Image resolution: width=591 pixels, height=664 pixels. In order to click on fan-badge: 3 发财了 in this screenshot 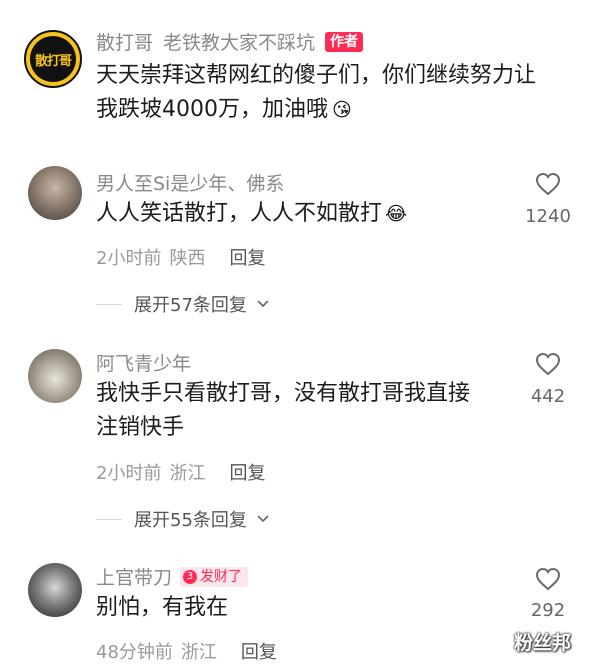, I will do `click(214, 576)`.